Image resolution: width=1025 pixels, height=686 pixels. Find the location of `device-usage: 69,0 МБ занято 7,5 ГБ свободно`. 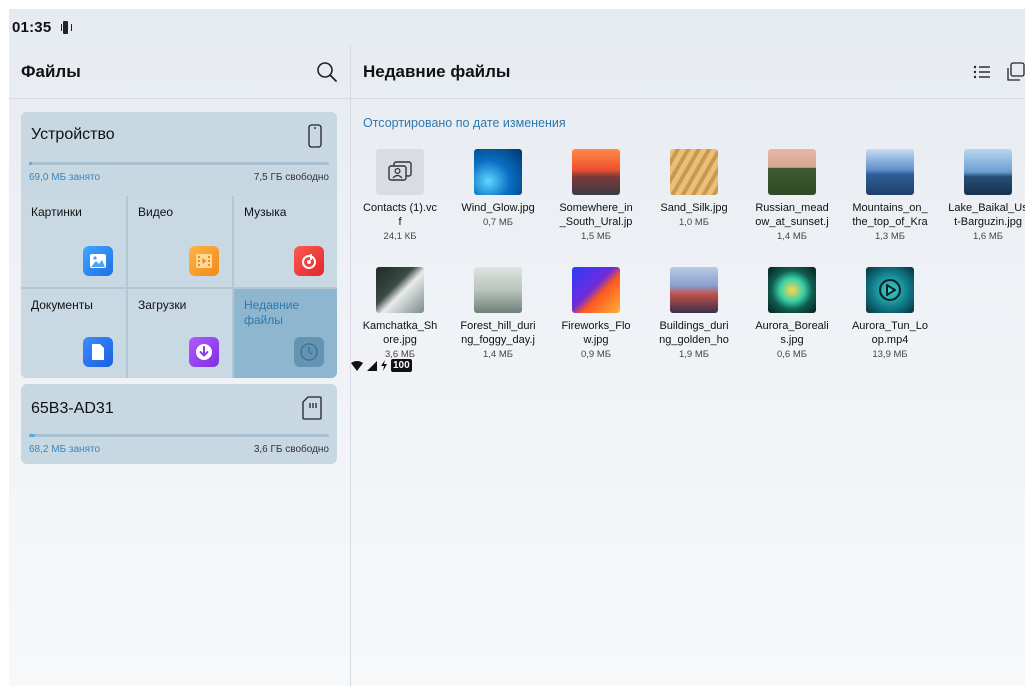

device-usage: 69,0 МБ занято 7,5 ГБ свободно is located at coordinates (179, 177).